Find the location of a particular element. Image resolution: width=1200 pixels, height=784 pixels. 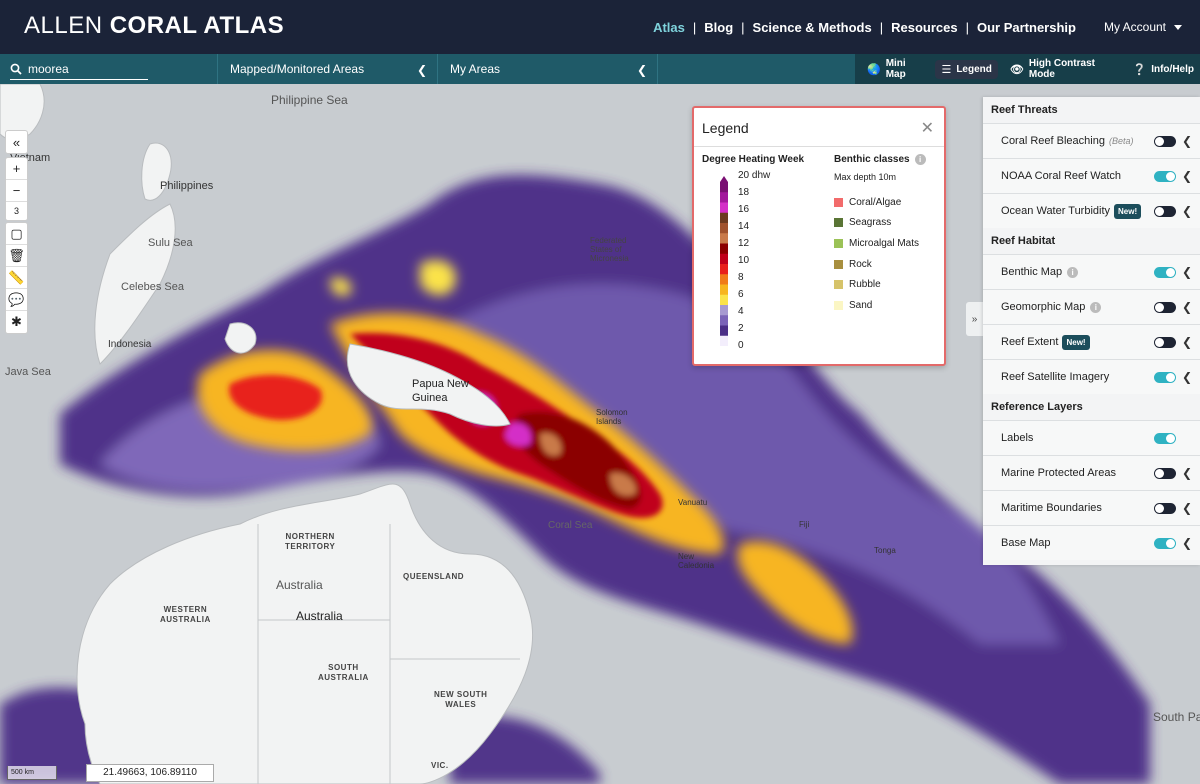

panel-section-title: Reef Threats is located at coordinates (1024, 110).